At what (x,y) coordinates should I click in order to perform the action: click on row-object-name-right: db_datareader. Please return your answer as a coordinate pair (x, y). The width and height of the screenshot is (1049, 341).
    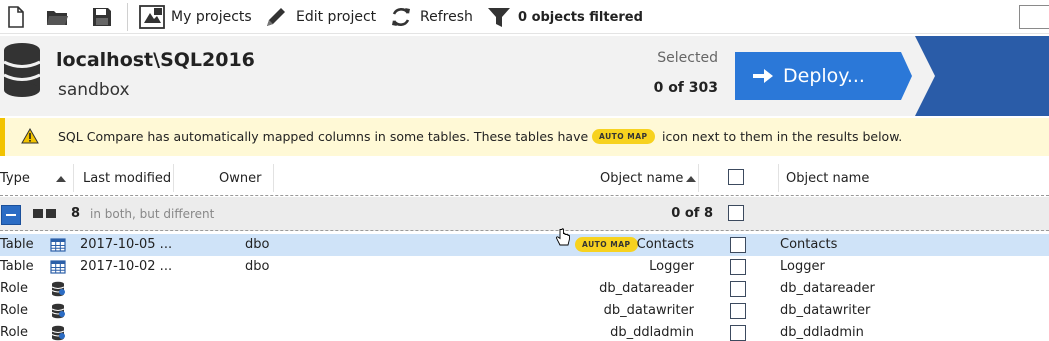
    Looking at the image, I should click on (827, 288).